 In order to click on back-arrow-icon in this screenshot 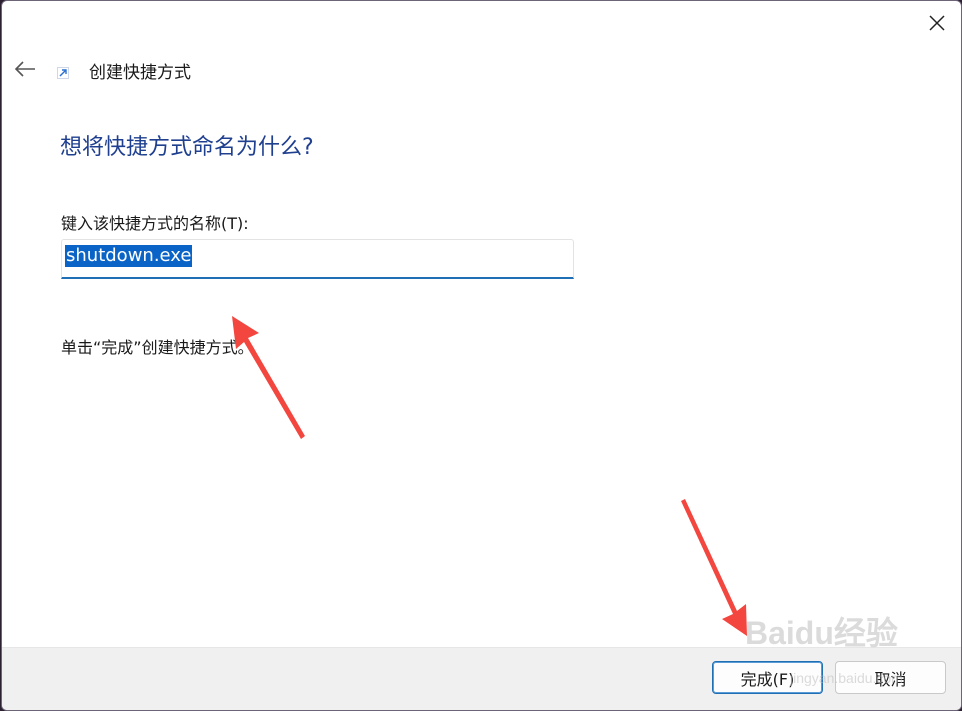, I will do `click(24, 69)`.